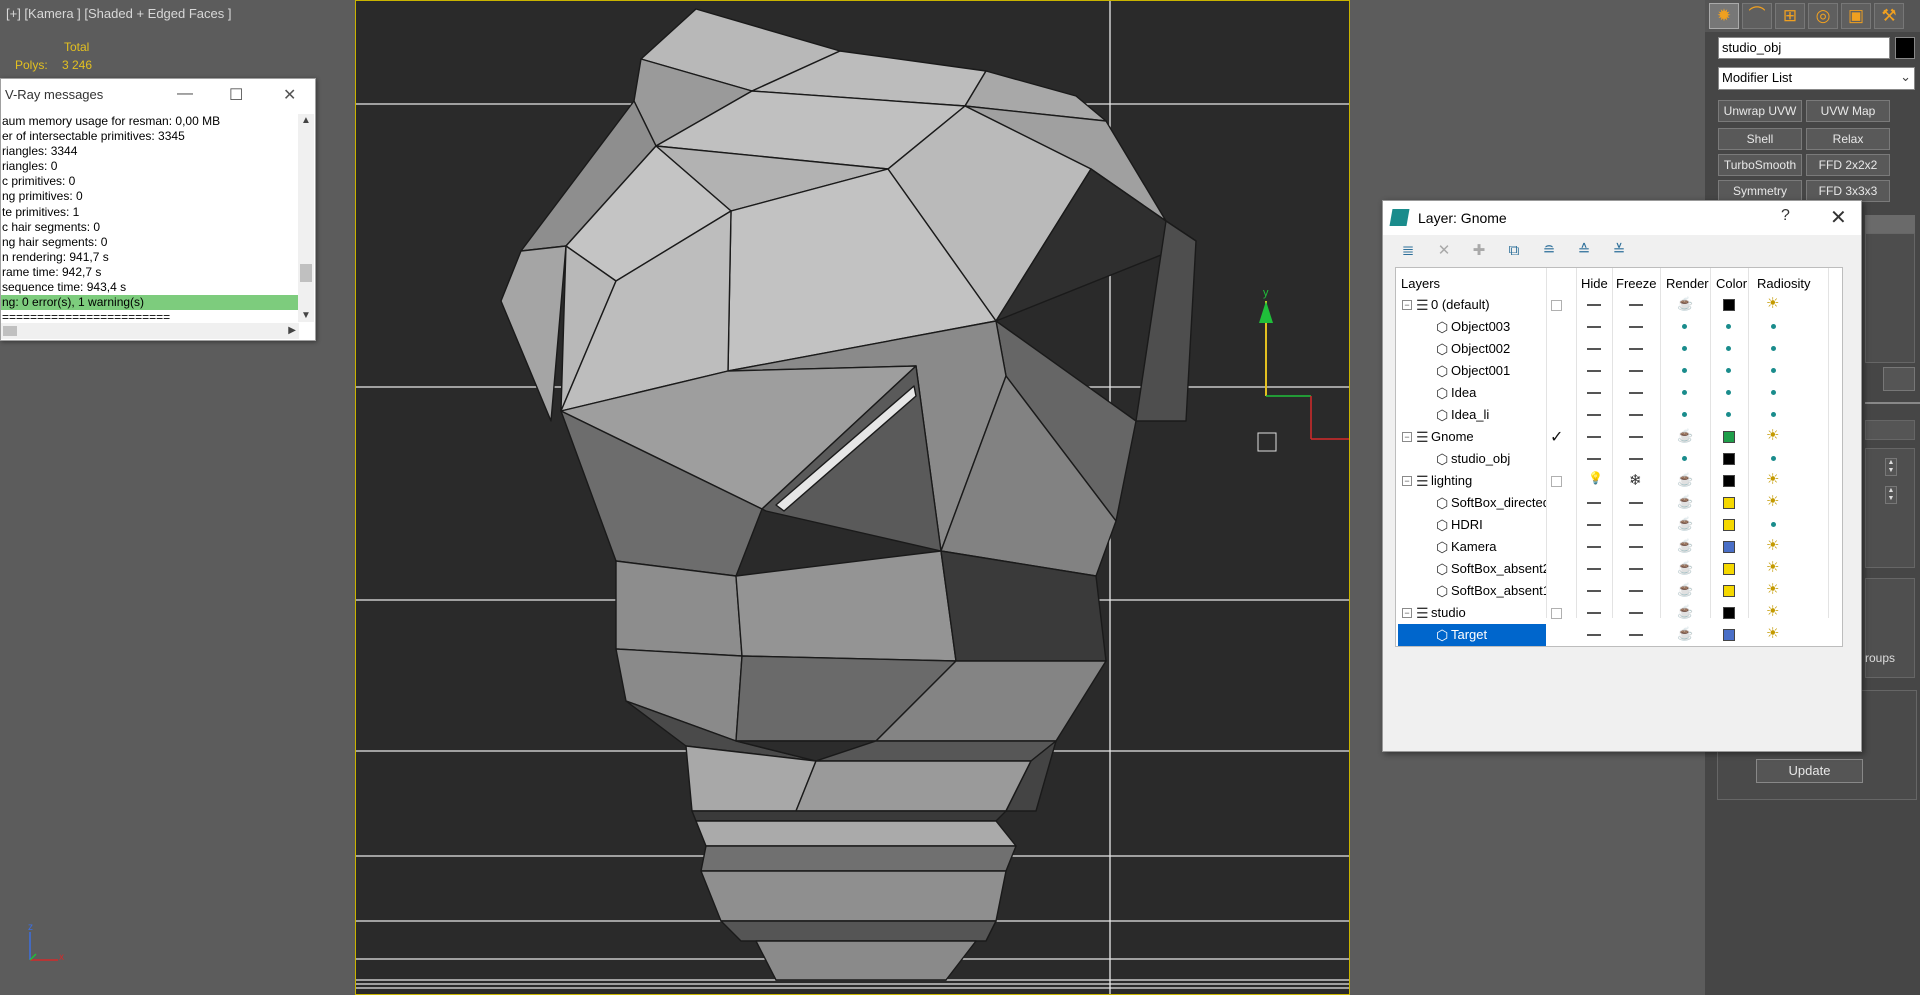 Image resolution: width=1920 pixels, height=995 pixels. Describe the element at coordinates (306, 315) in the screenshot. I see `scroll-down-icon: ▼` at that location.